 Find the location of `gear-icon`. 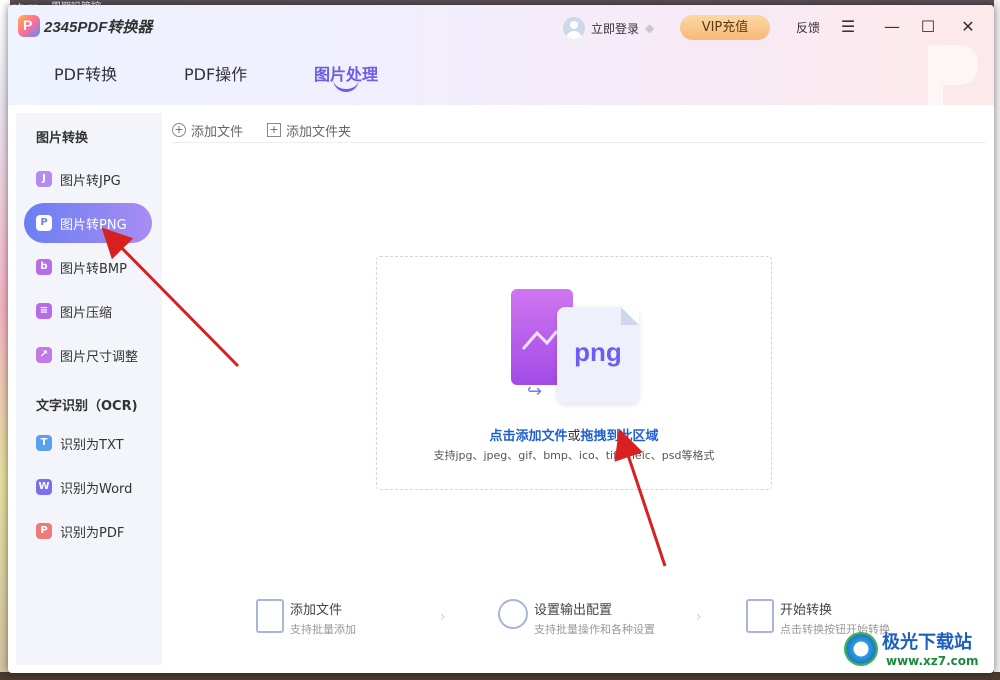

gear-icon is located at coordinates (513, 614).